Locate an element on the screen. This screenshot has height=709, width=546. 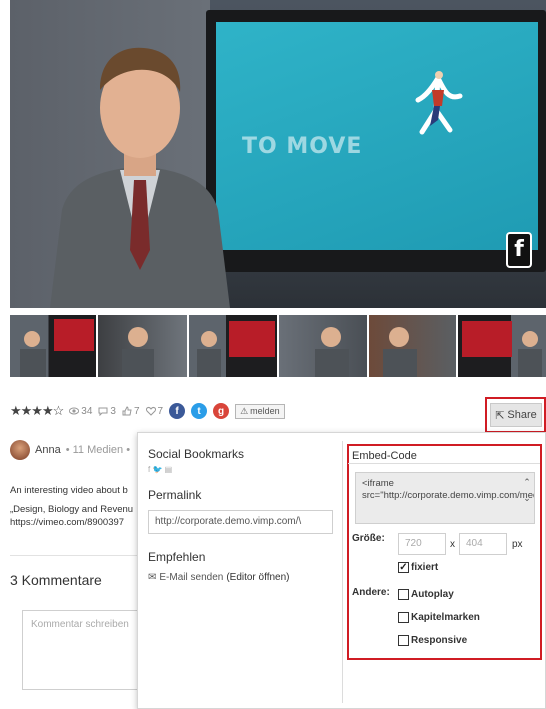
chevron-down-icon: ⌄ is located at coordinates (527, 498).